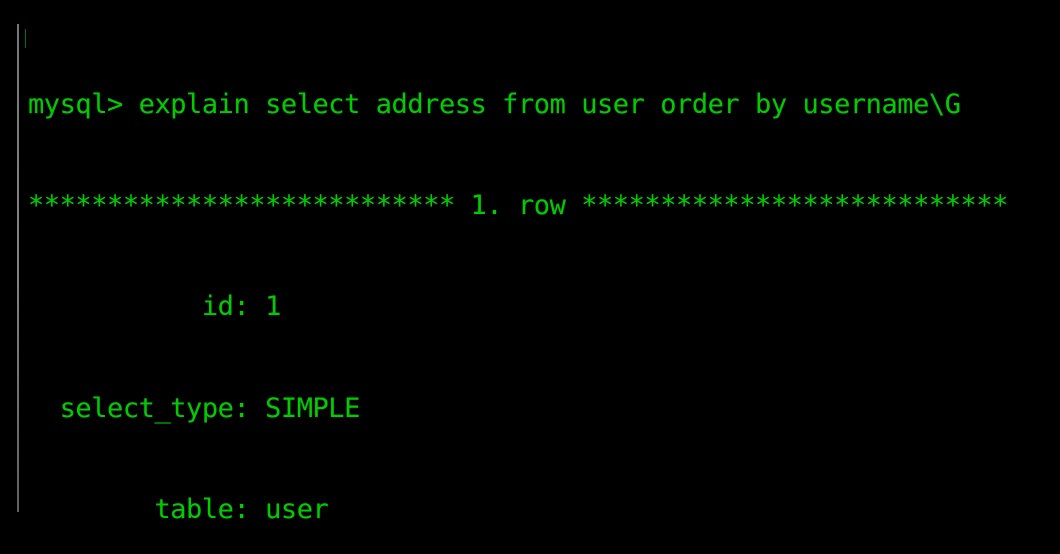  What do you see at coordinates (18, 268) in the screenshot?
I see `scrollbar` at bounding box center [18, 268].